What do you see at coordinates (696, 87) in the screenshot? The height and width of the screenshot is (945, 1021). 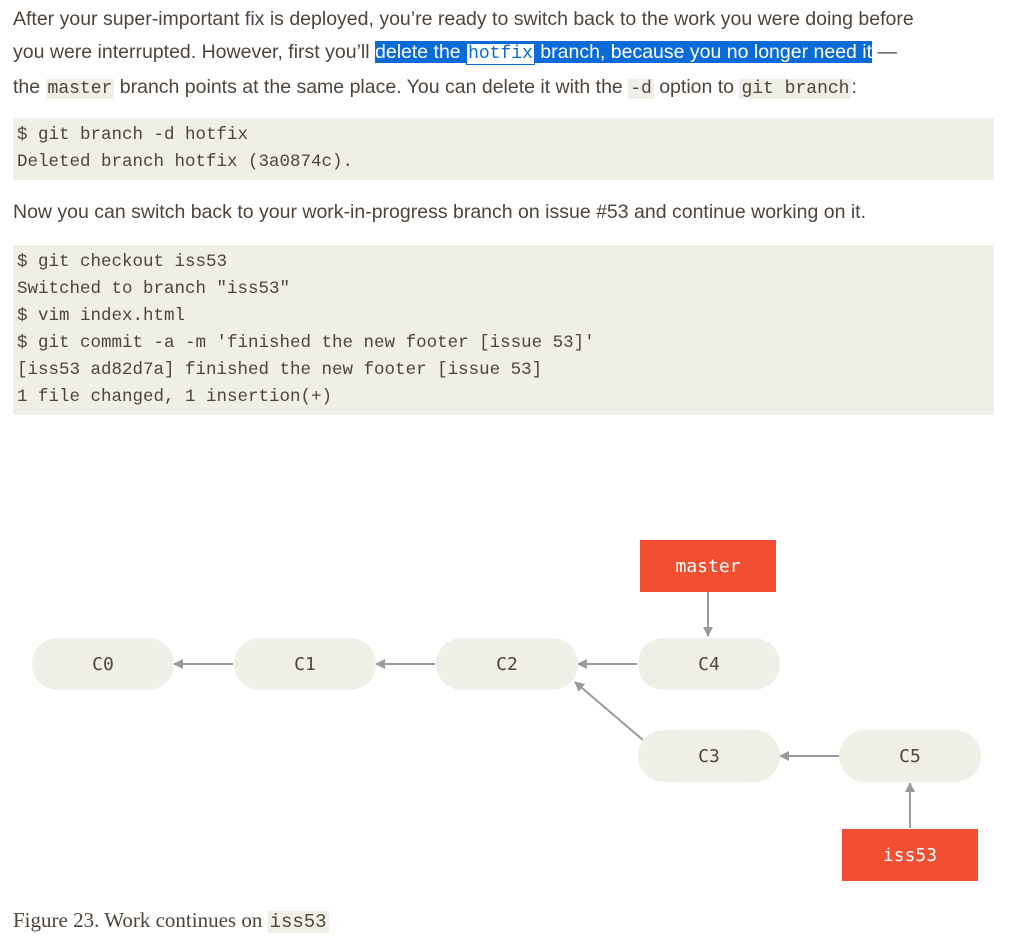 I see `intro-line-3-c: option to` at bounding box center [696, 87].